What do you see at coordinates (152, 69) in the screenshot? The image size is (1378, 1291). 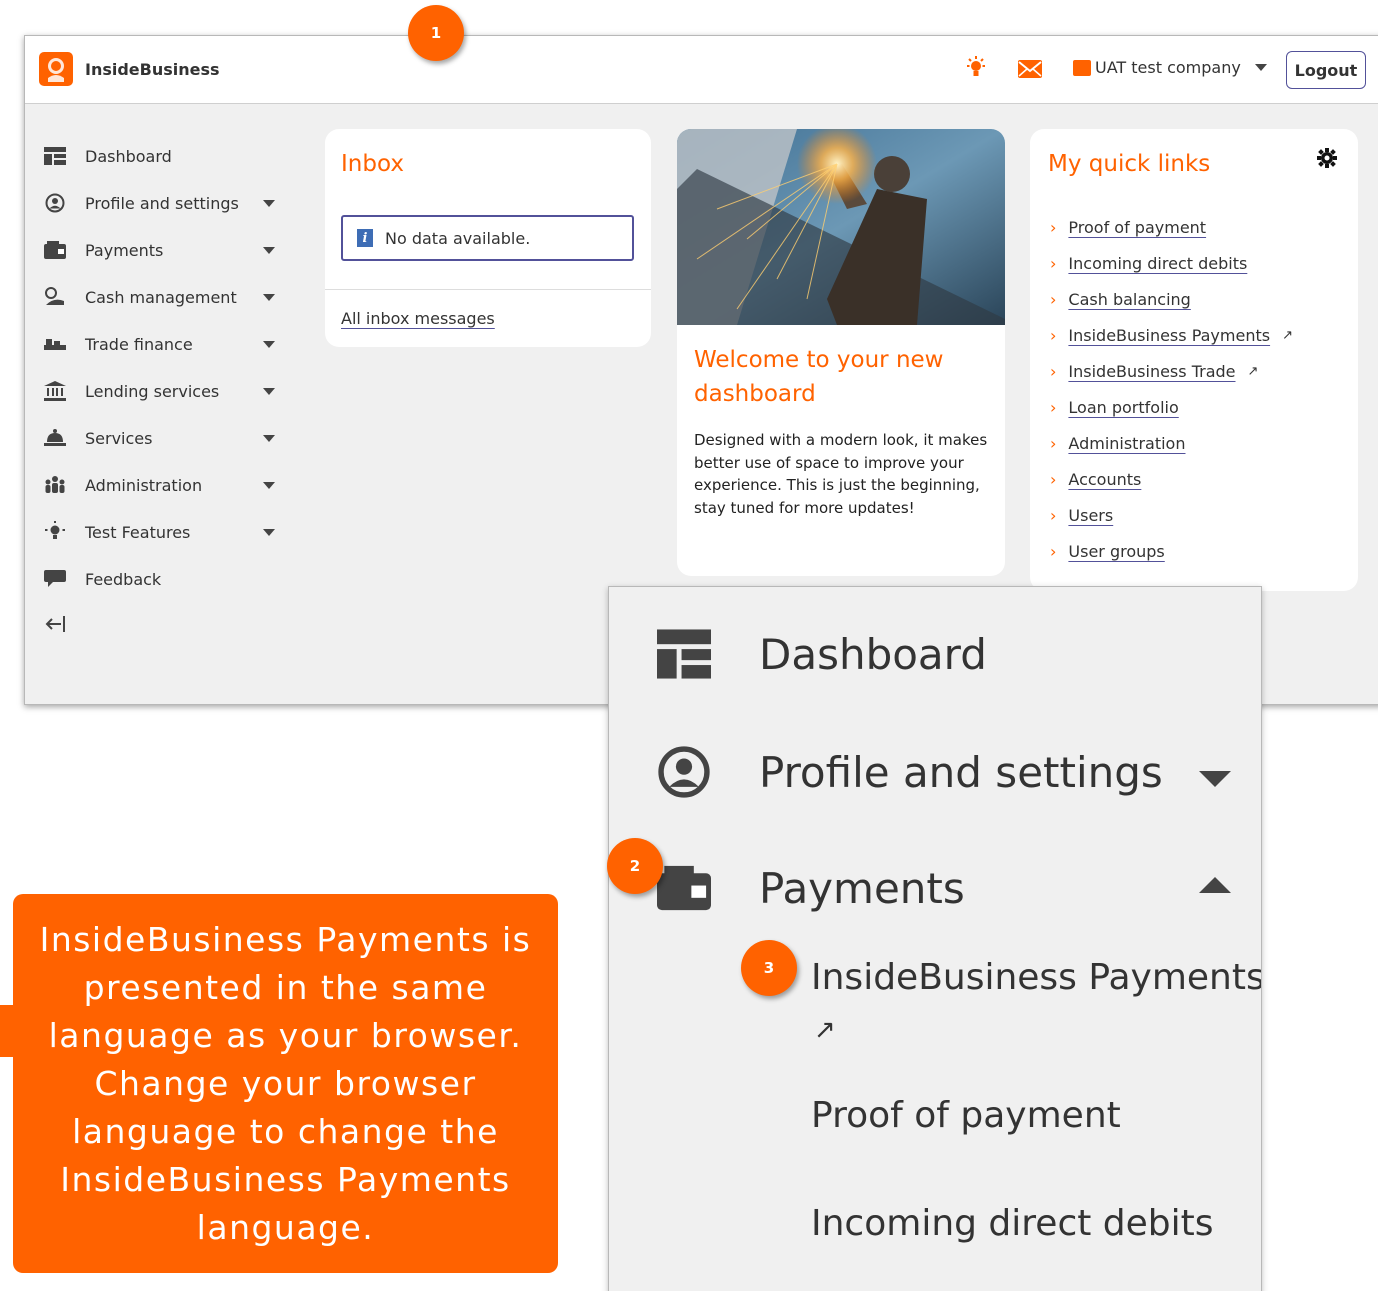 I see `app-title: InsideBusiness` at bounding box center [152, 69].